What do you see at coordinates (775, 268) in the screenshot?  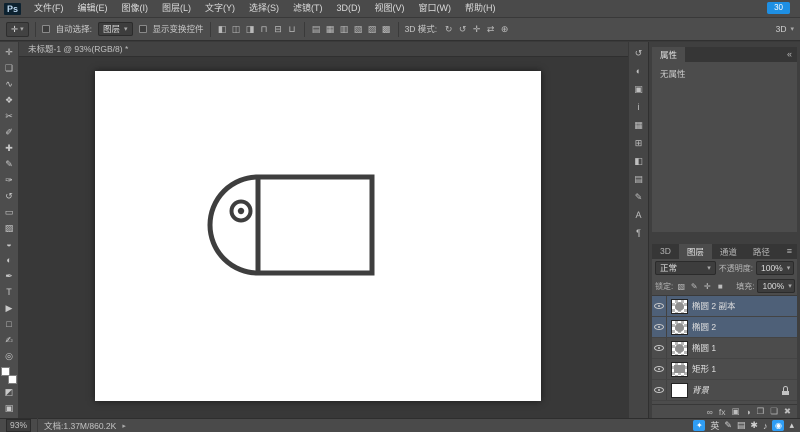 I see `opacity-select: 100% ▾` at bounding box center [775, 268].